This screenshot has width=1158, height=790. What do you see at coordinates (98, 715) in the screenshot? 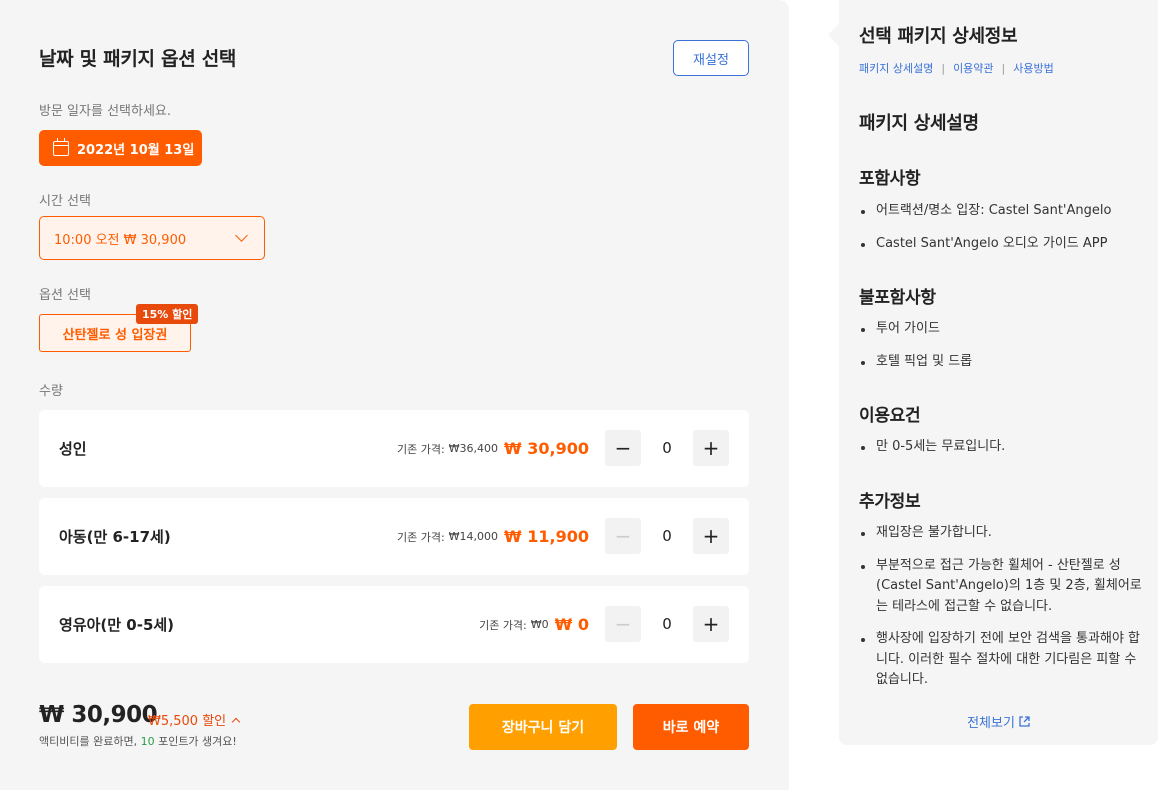
I see `total-price: ₩ 30,900` at bounding box center [98, 715].